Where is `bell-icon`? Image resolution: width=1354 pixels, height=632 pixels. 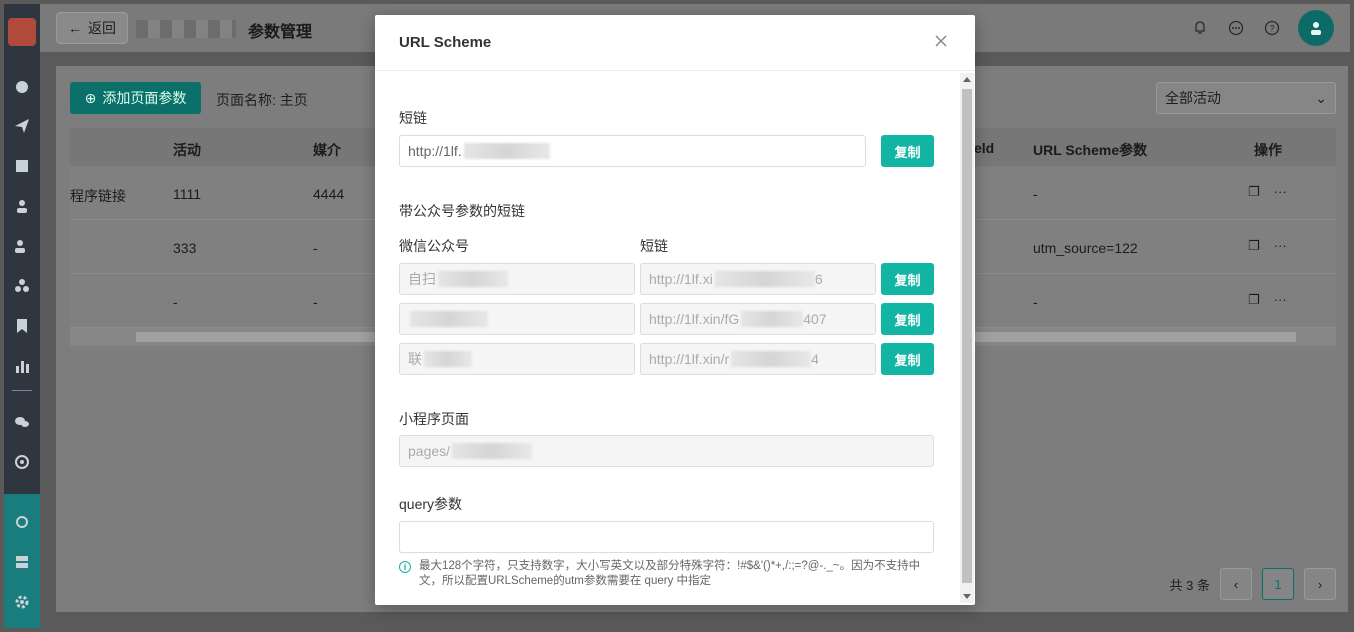 bell-icon is located at coordinates (1200, 28).